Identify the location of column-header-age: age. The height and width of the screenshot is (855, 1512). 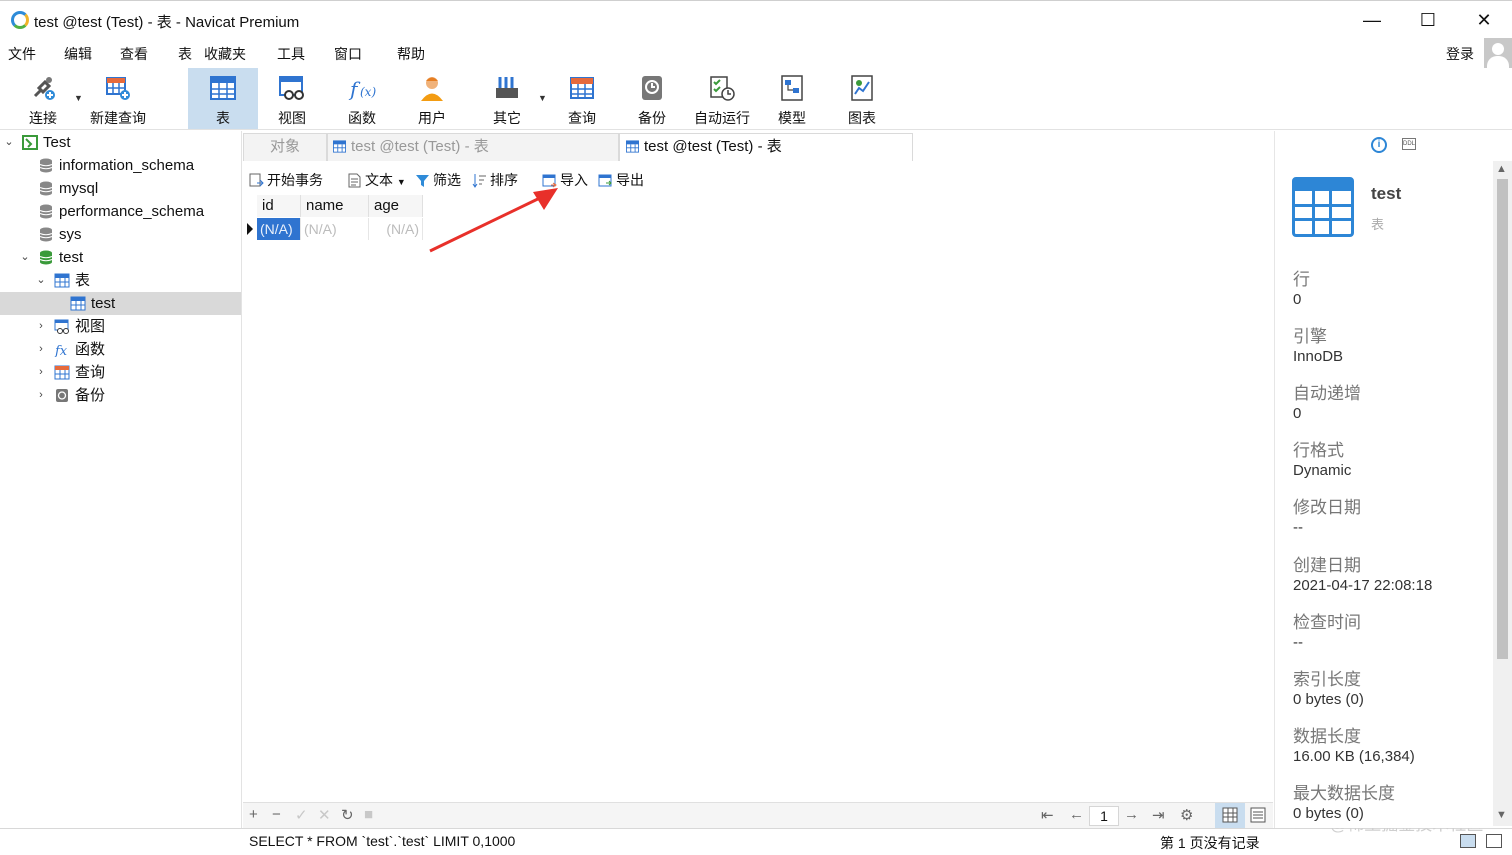
(396, 206).